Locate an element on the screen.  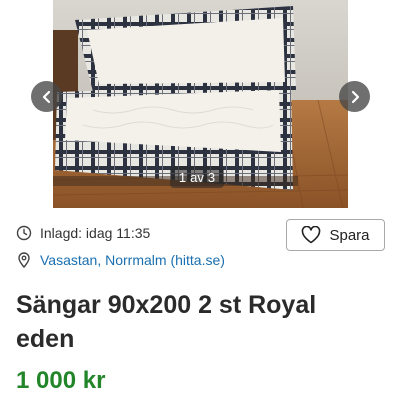
next-image-button is located at coordinates (354, 96).